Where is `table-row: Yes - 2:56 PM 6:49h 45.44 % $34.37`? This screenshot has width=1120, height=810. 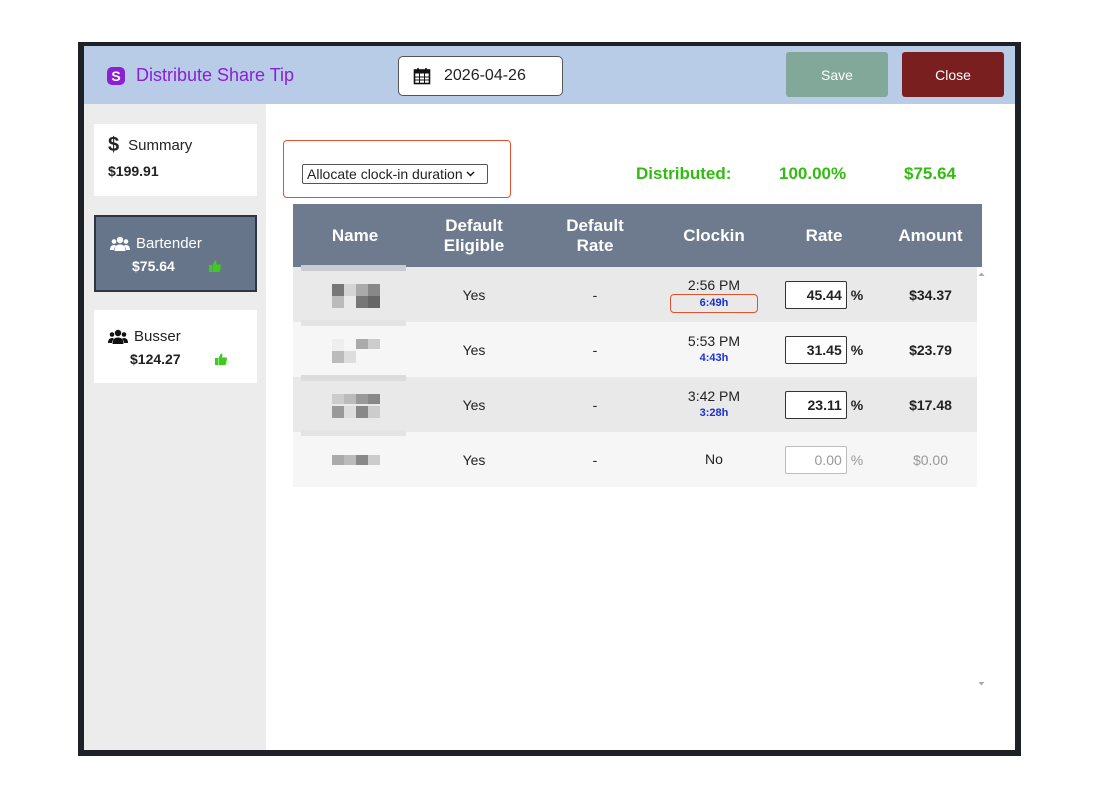 table-row: Yes - 2:56 PM 6:49h 45.44 % $34.37 is located at coordinates (635, 293).